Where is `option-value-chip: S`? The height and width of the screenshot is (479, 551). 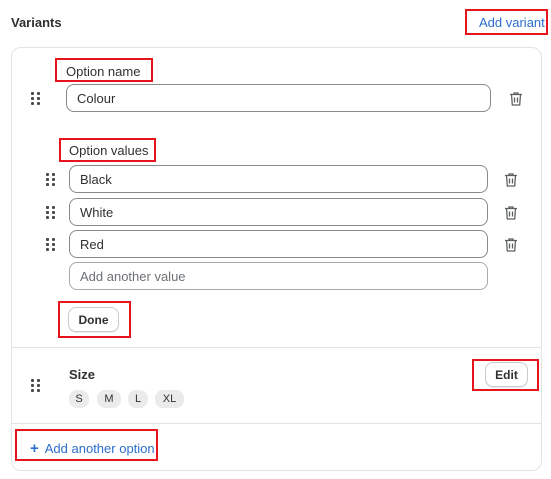
option-value-chip: S is located at coordinates (79, 399).